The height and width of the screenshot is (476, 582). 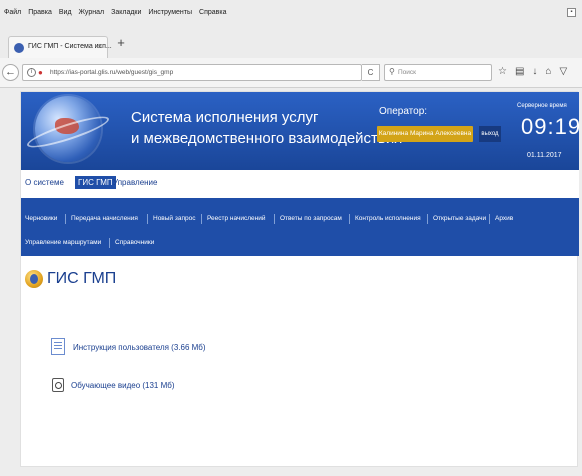 I want to click on menu-view: Вид, so click(x=65, y=12).